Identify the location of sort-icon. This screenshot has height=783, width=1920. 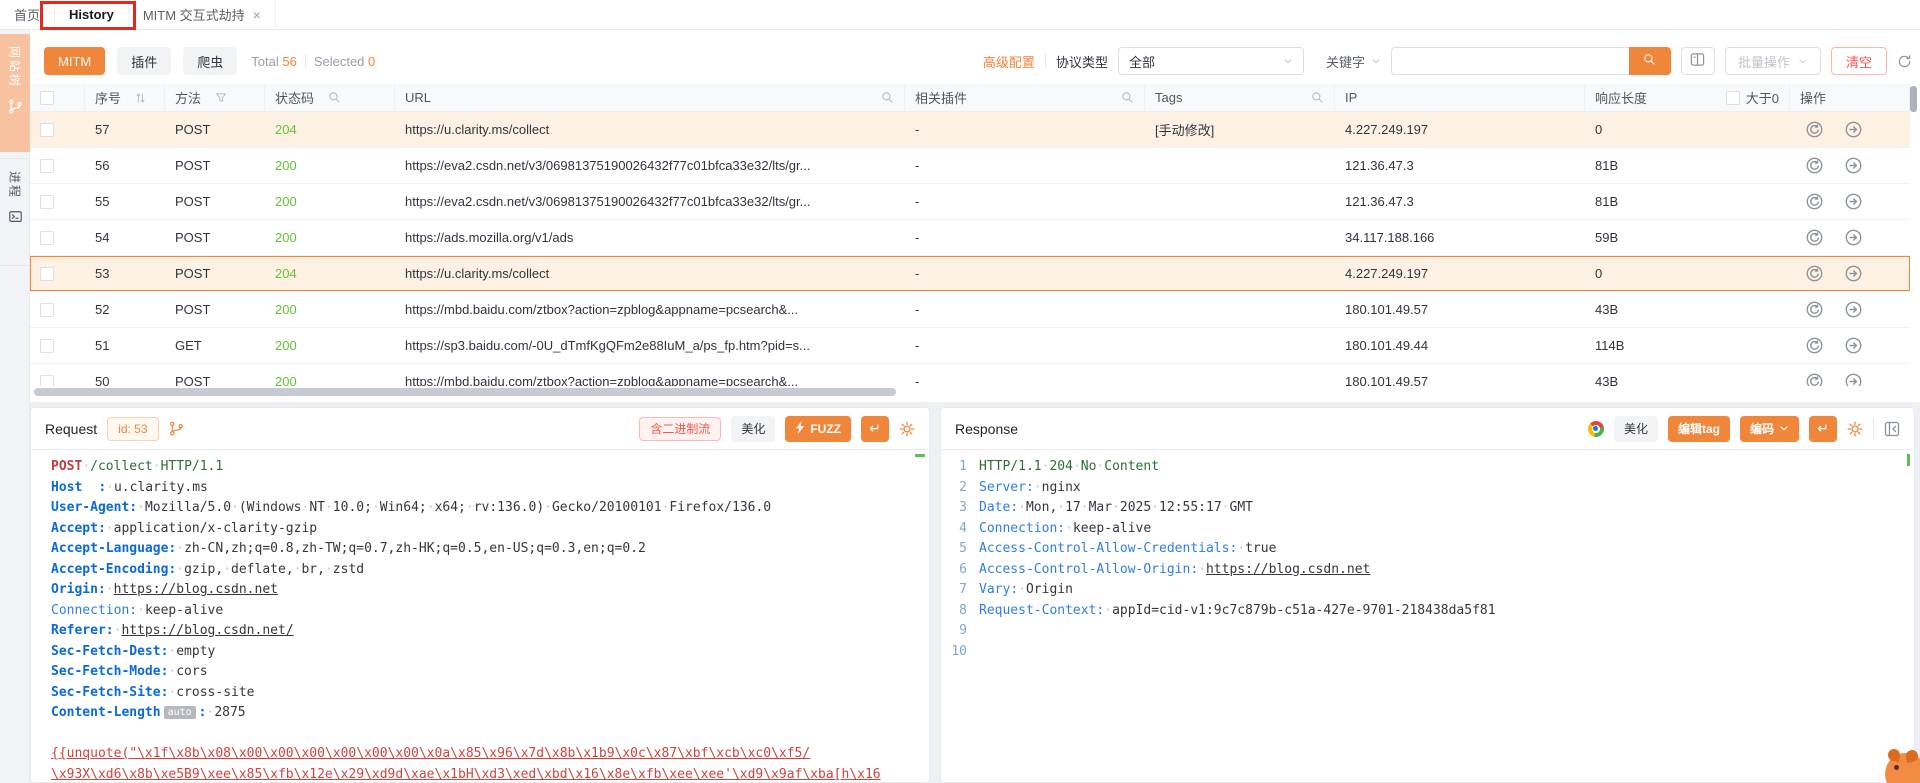
(140, 98).